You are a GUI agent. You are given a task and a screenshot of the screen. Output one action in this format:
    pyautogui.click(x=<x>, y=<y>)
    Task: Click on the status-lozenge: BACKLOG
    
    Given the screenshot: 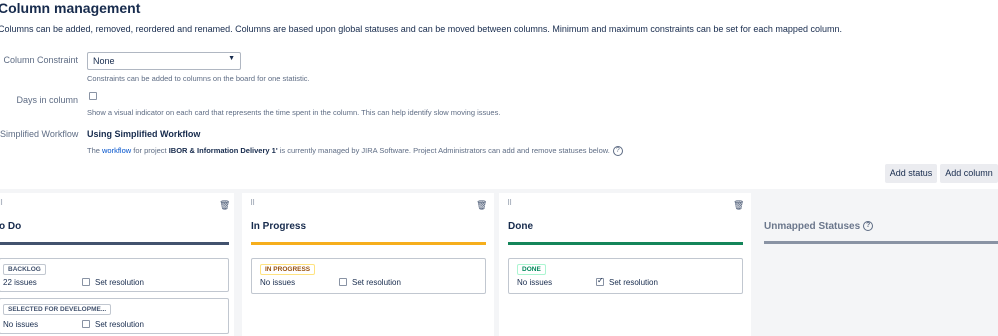 What is the action you would take?
    pyautogui.click(x=24, y=269)
    